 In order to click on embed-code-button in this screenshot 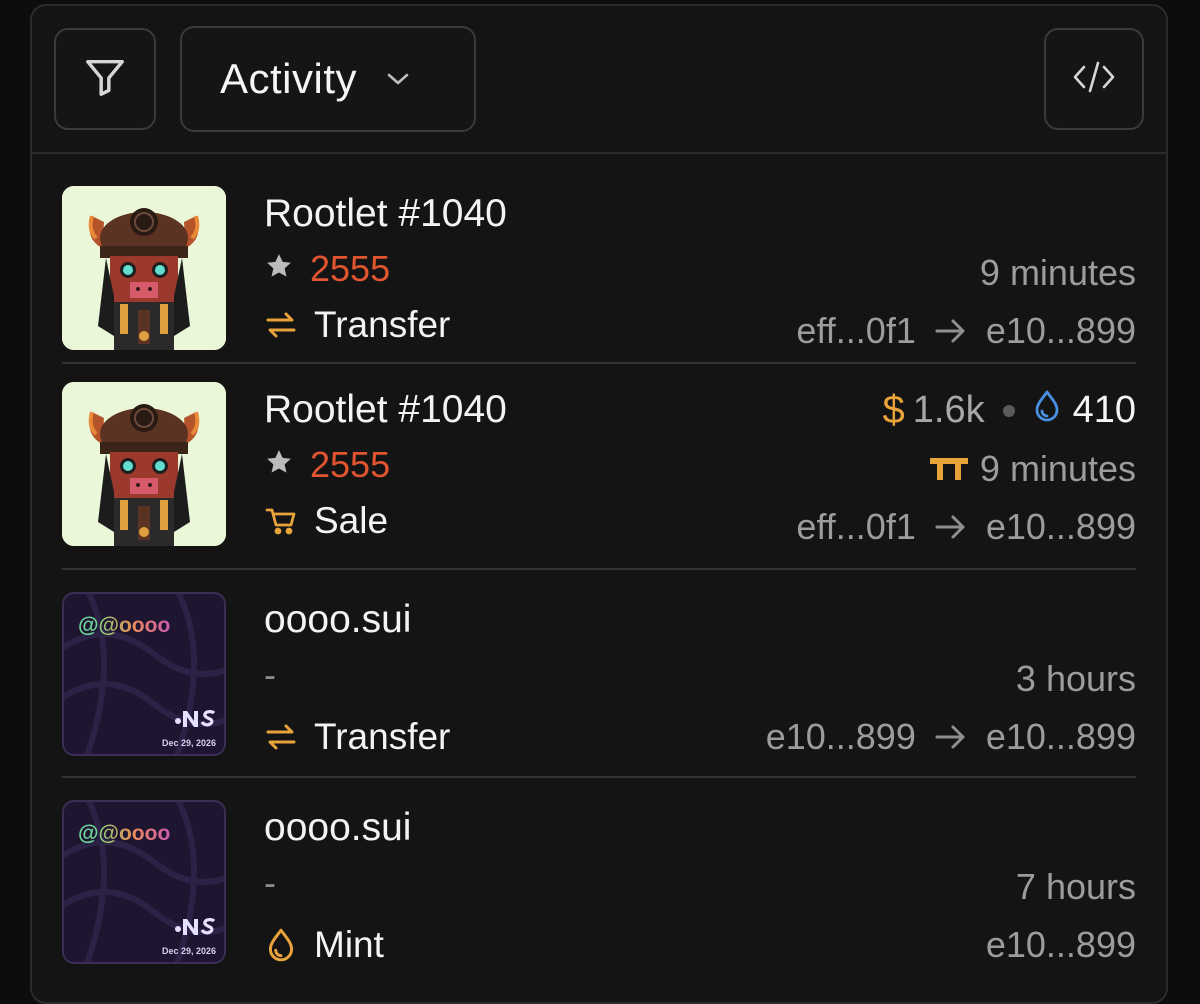, I will do `click(1094, 79)`.